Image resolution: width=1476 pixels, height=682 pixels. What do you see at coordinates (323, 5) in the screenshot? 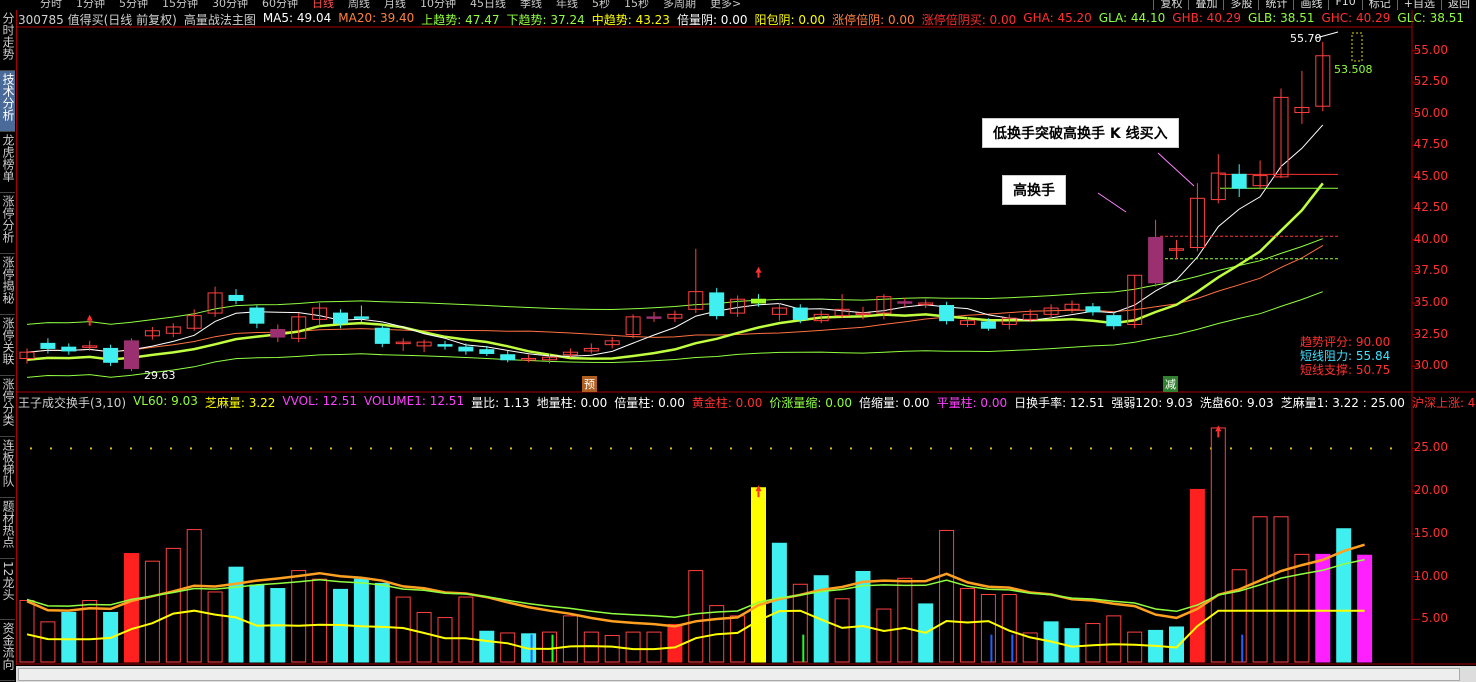
I see `period-tab: 日线` at bounding box center [323, 5].